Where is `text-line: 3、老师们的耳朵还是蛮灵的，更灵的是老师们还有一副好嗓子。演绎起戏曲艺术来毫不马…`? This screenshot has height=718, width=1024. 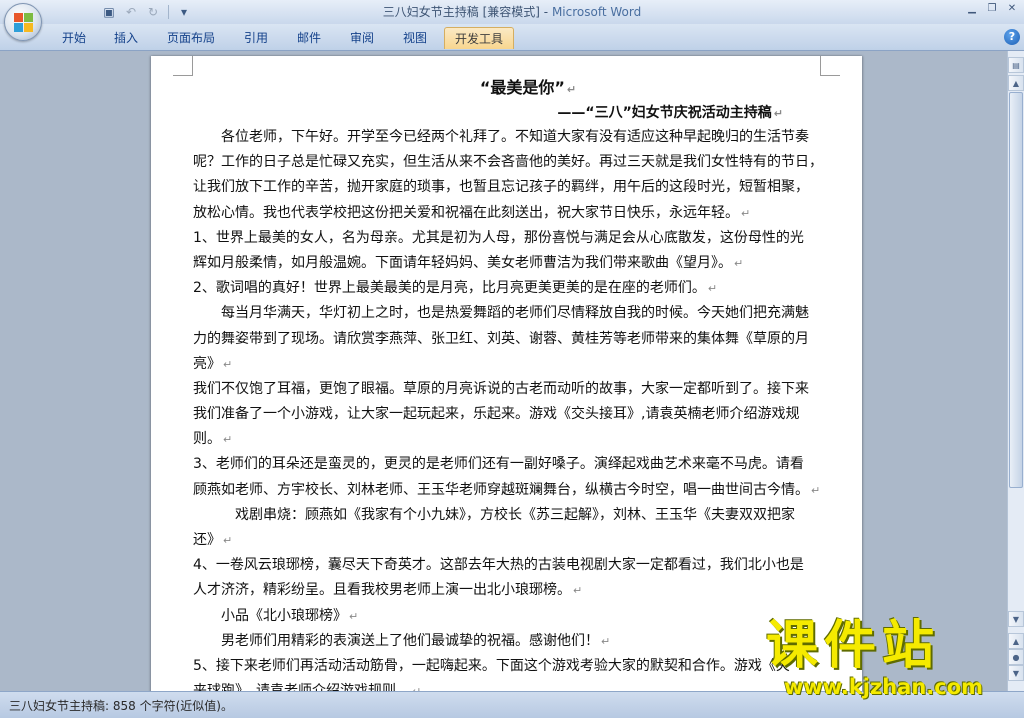
text-line: 3、老师们的耳朵还是蛮灵的，更灵的是老师们还有一副好嗓子。演绎起戏曲艺术来毫不马… is located at coordinates (508, 464).